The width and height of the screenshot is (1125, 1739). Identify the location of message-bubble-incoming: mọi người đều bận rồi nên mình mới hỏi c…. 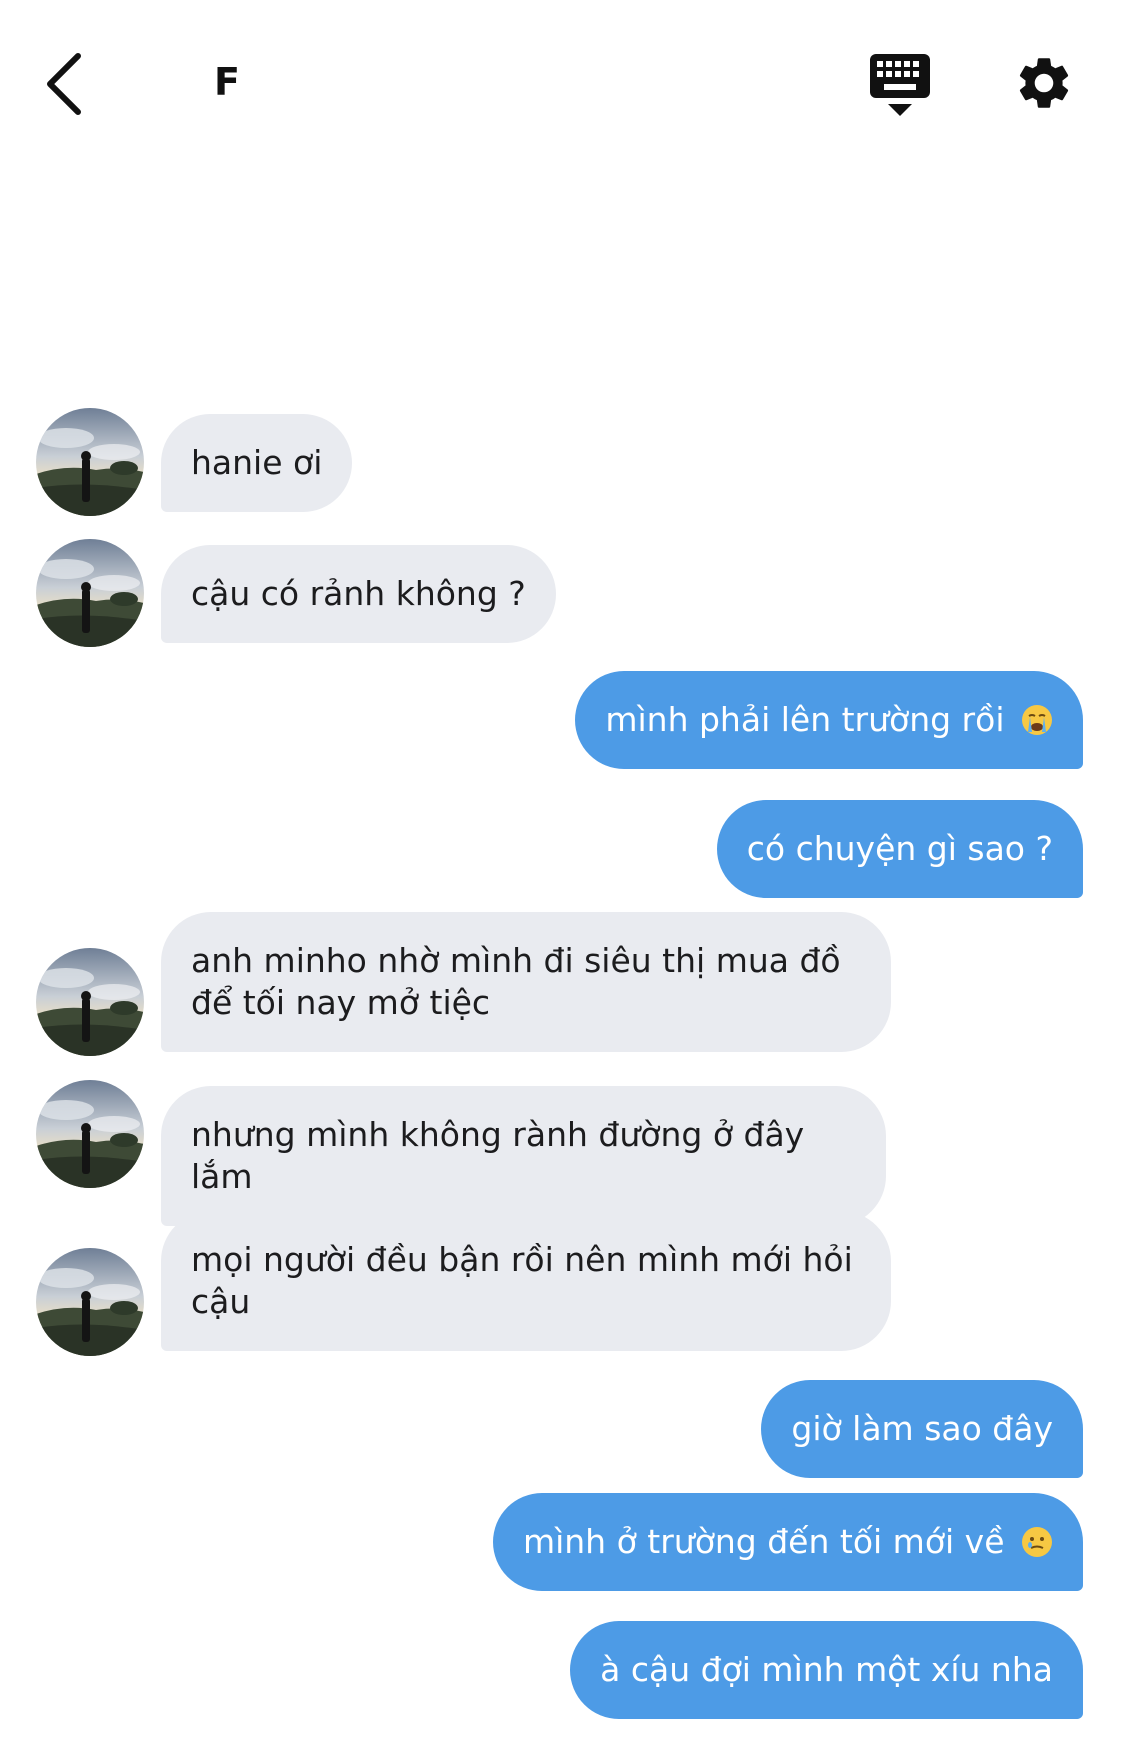
(526, 1281).